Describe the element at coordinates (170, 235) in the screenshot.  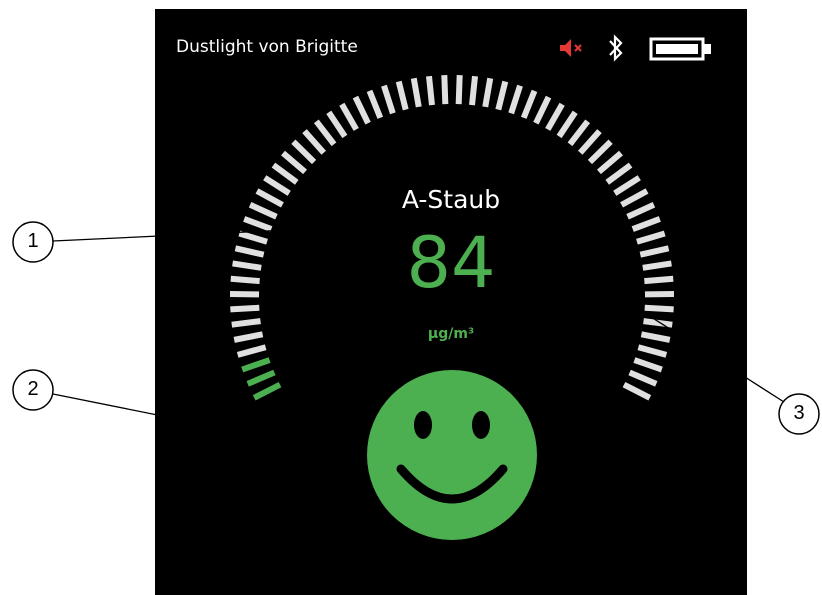
I see `callout-1-line` at that location.